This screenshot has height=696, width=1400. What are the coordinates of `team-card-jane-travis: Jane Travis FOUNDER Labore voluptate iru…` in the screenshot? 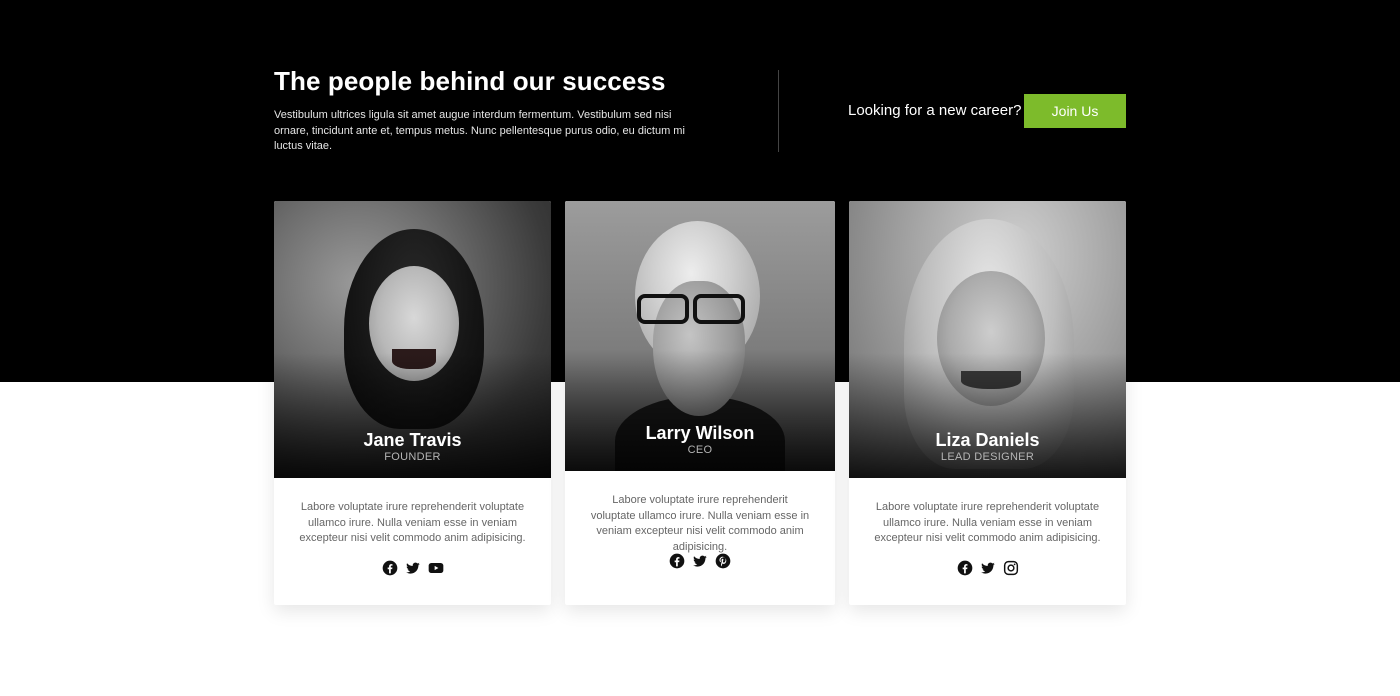 It's located at (412, 403).